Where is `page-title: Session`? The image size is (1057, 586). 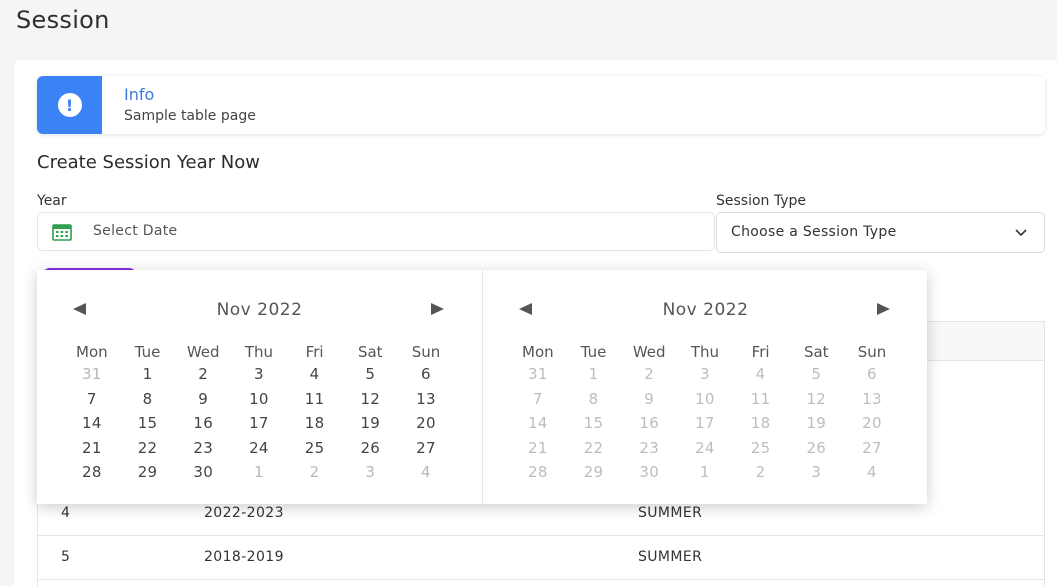 page-title: Session is located at coordinates (63, 20).